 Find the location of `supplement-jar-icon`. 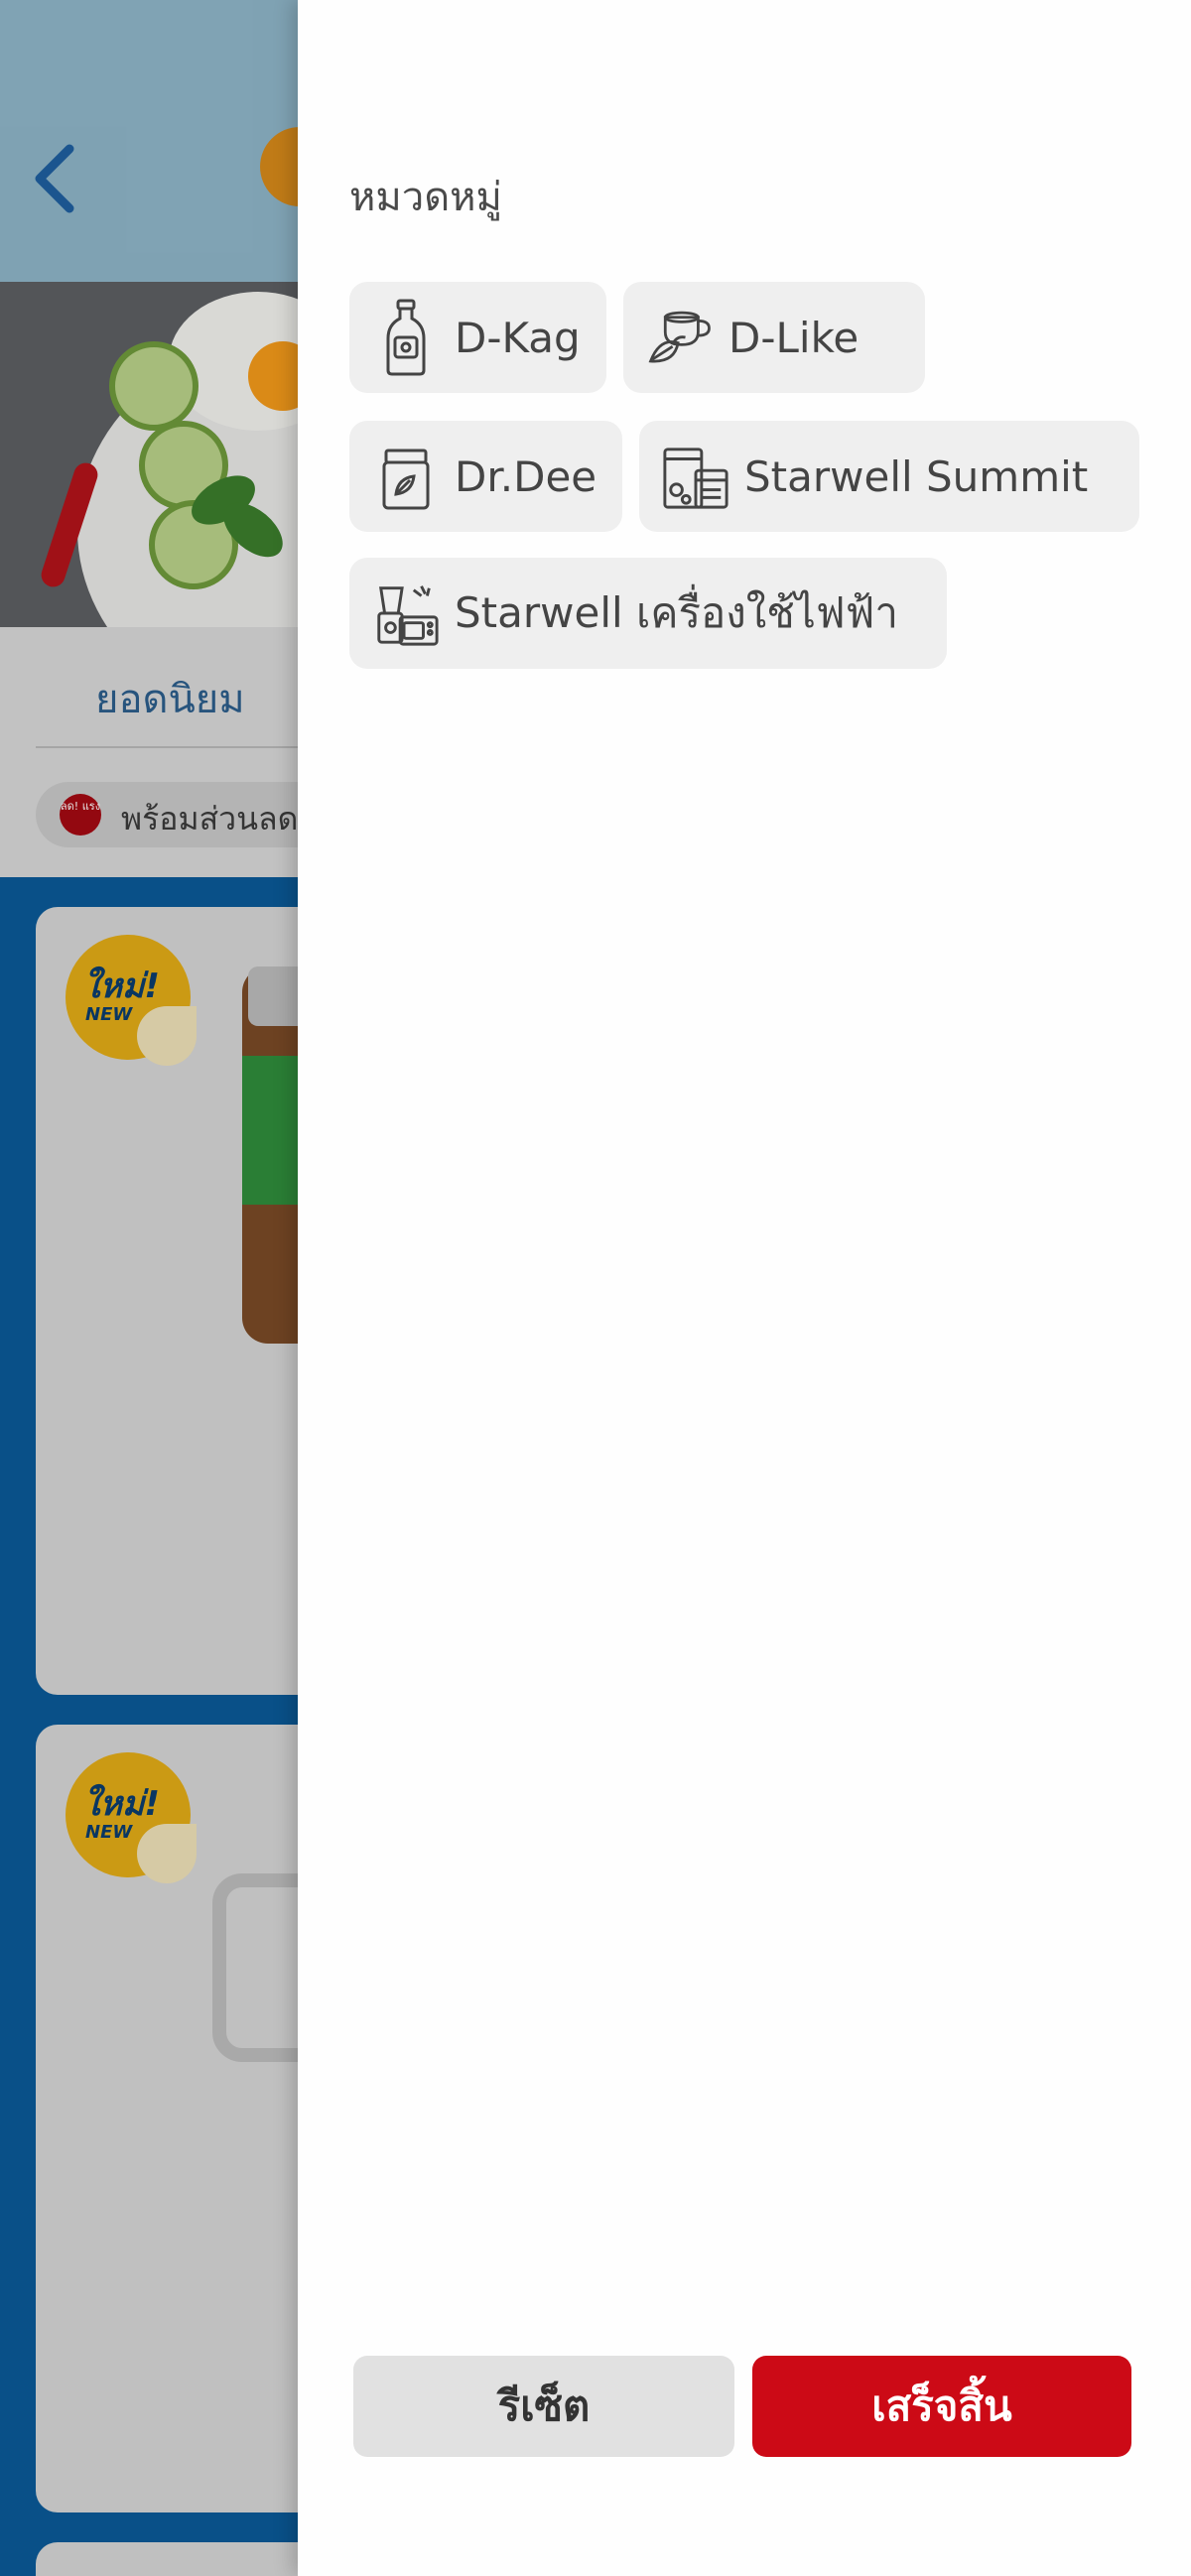

supplement-jar-icon is located at coordinates (406, 477).